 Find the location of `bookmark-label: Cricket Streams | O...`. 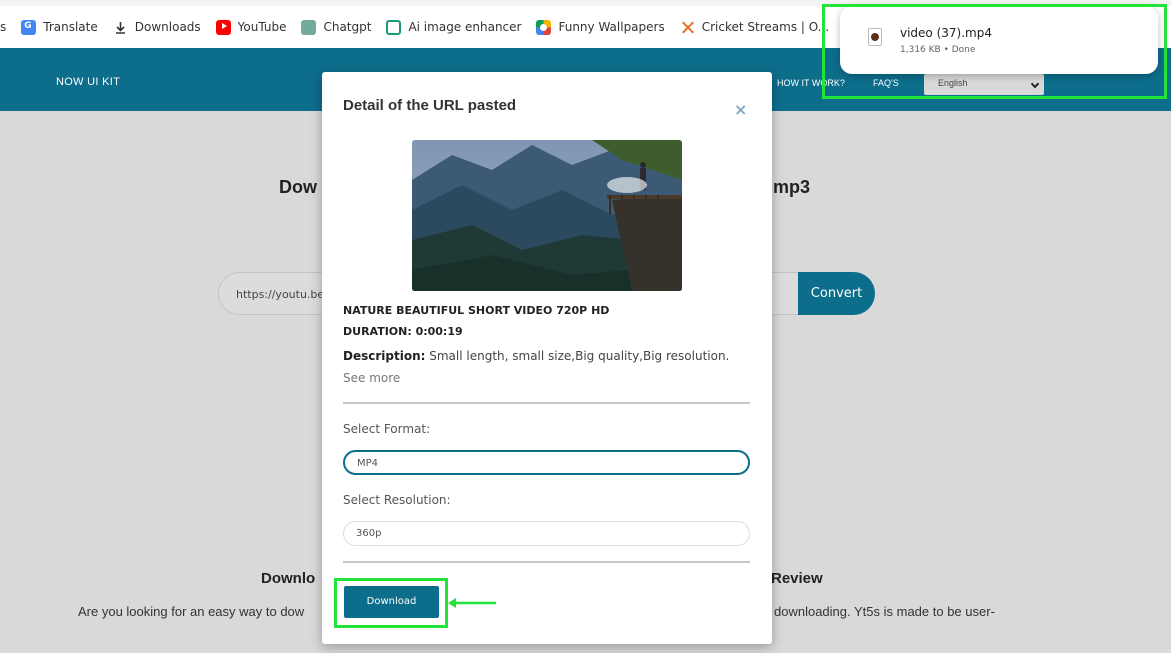

bookmark-label: Cricket Streams | O... is located at coordinates (765, 27).